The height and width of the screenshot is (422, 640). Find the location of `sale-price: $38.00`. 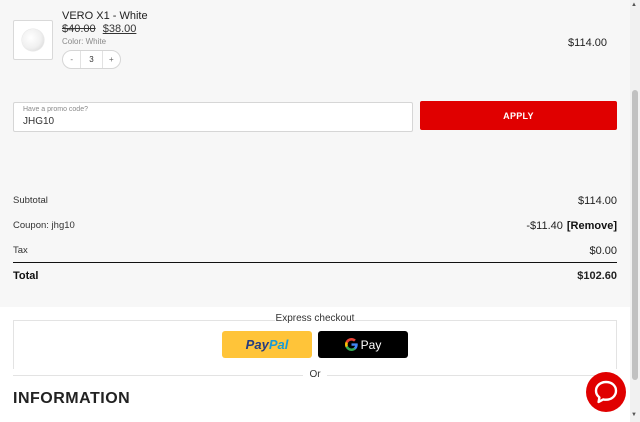

sale-price: $38.00 is located at coordinates (119, 29).